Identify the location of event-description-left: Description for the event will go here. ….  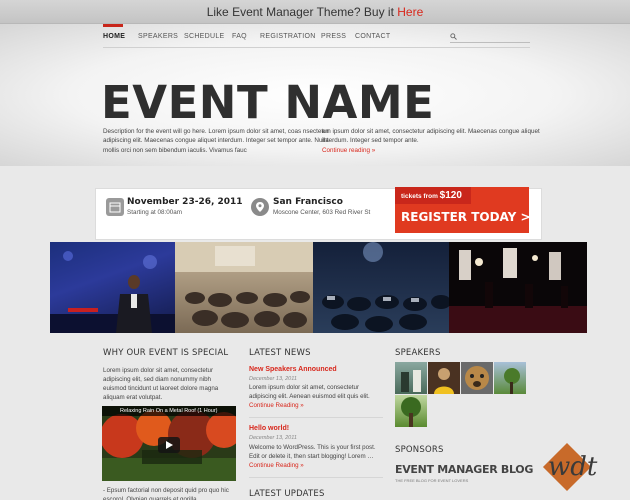
(216, 141).